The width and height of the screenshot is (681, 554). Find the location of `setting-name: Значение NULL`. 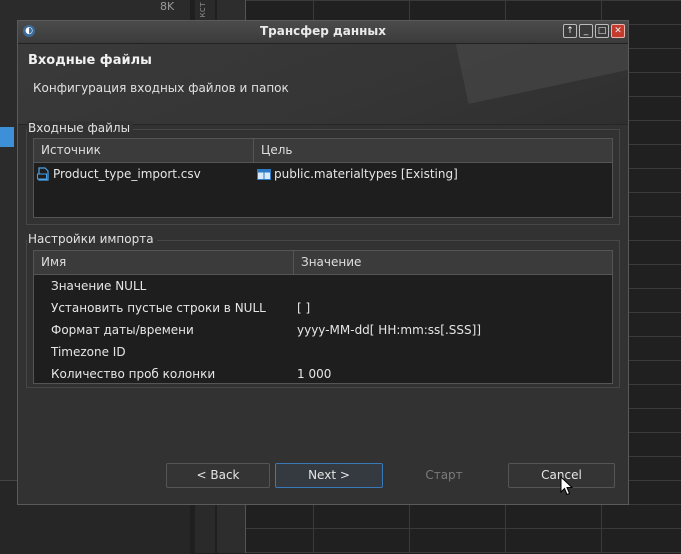

setting-name: Значение NULL is located at coordinates (99, 286).